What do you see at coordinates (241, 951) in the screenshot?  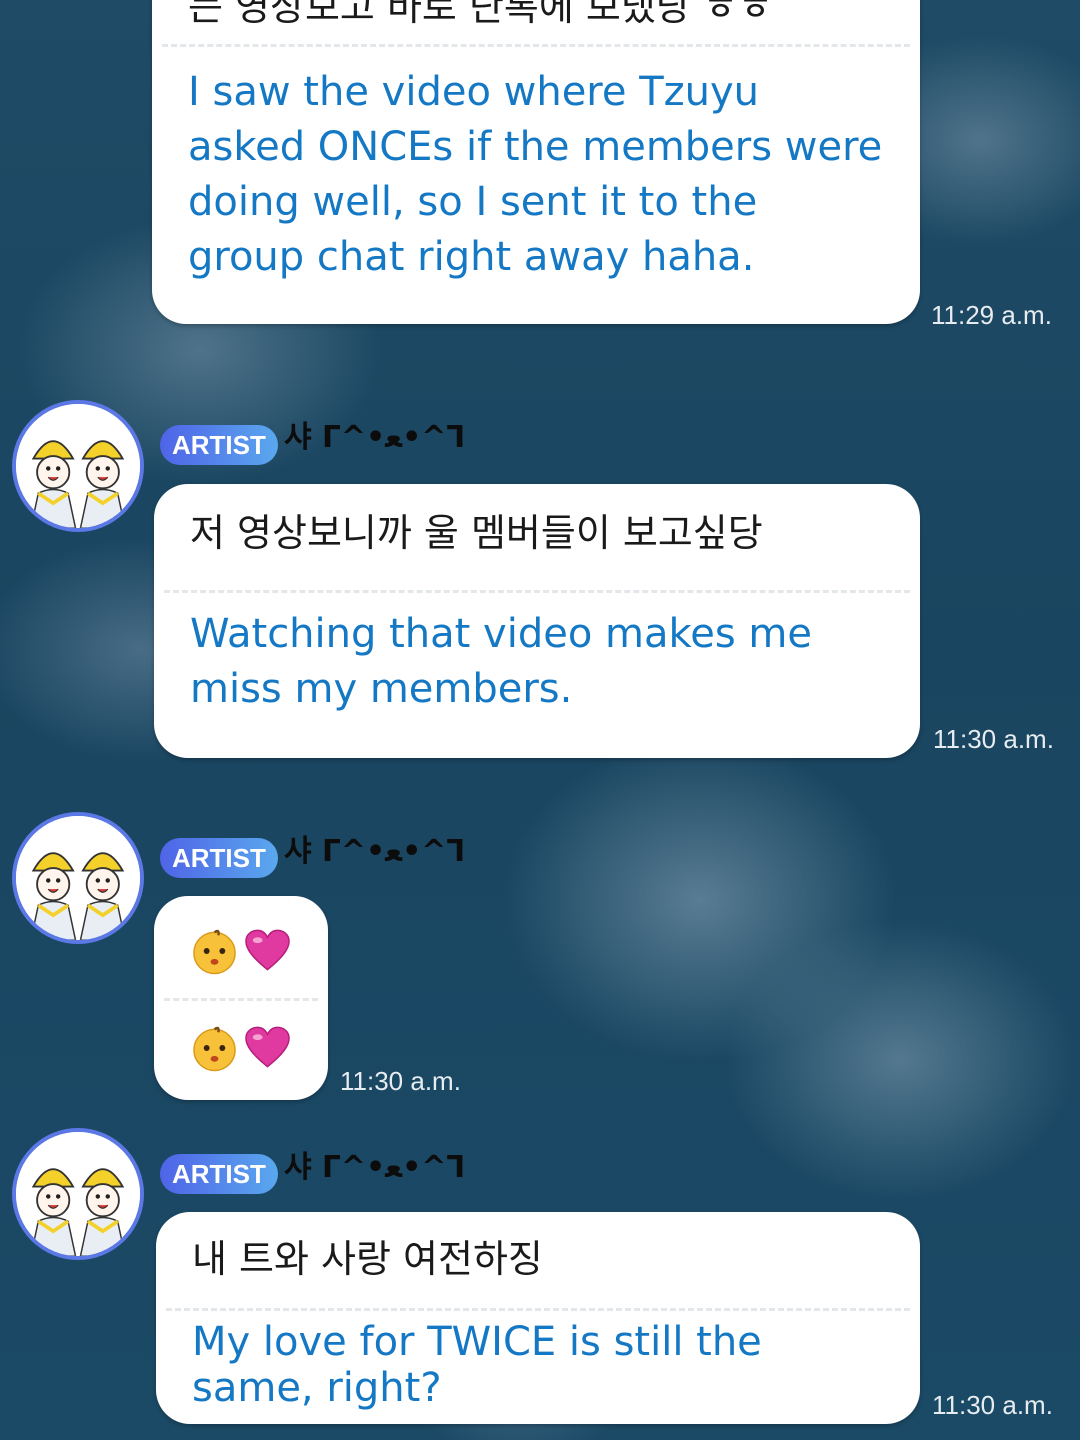 I see `emoji-row-original` at bounding box center [241, 951].